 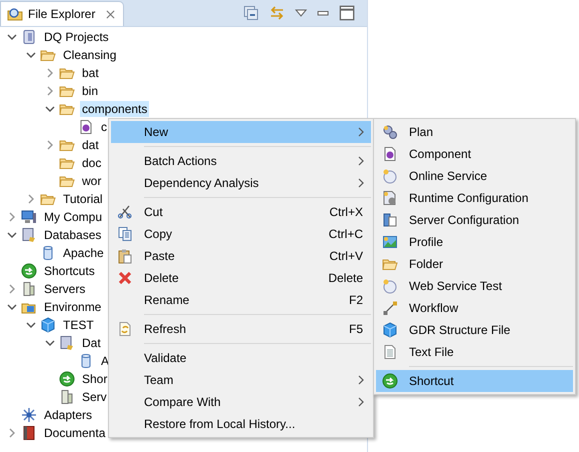 I want to click on menu-item: Profile, so click(x=474, y=242).